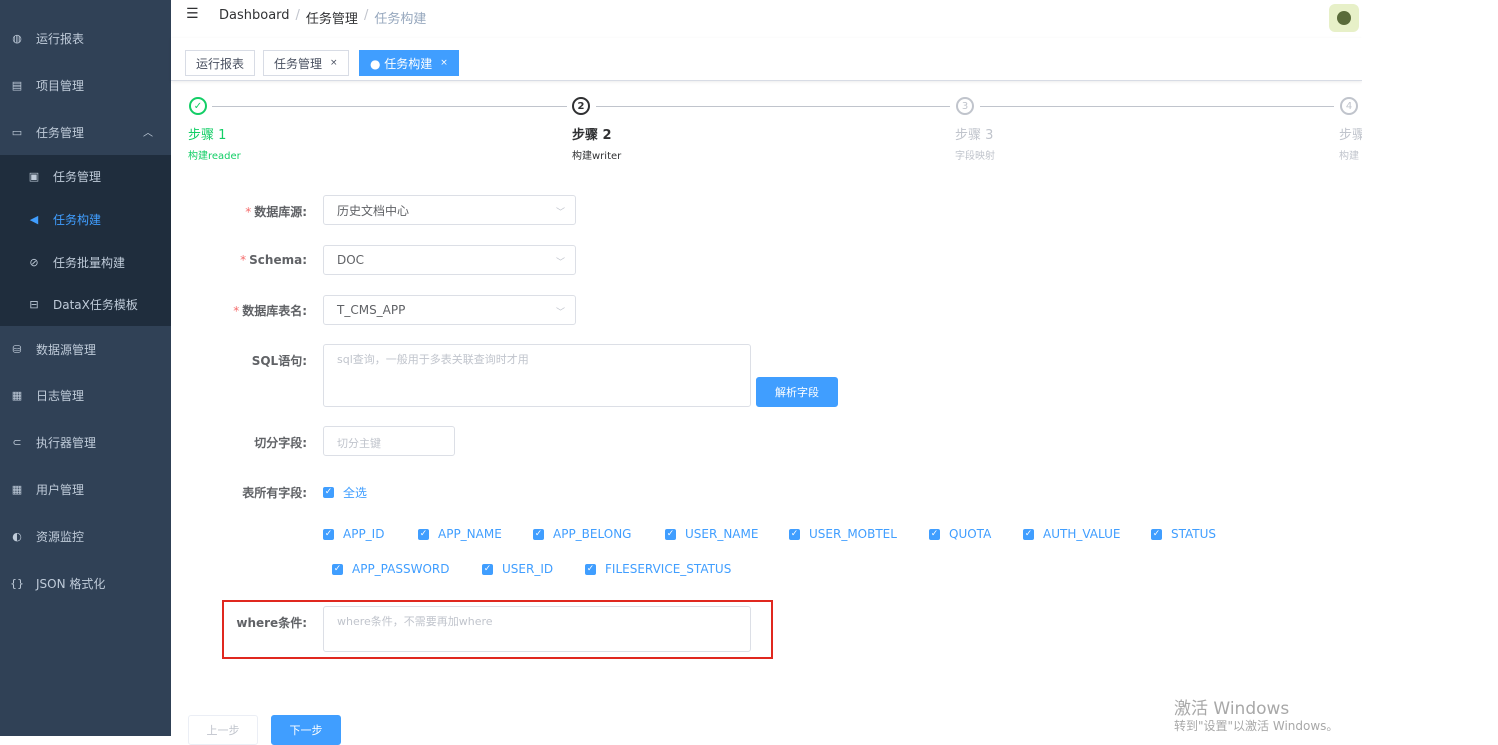 This screenshot has height=745, width=1498. Describe the element at coordinates (449, 260) in the screenshot. I see `schema-select: DOC ﹀` at that location.